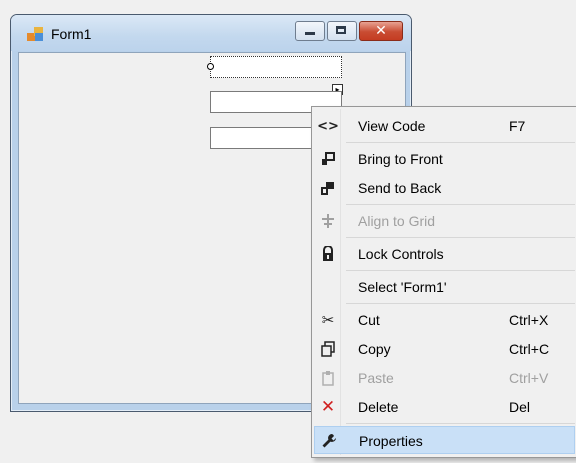  Describe the element at coordinates (35, 34) in the screenshot. I see `form-app-icon` at that location.